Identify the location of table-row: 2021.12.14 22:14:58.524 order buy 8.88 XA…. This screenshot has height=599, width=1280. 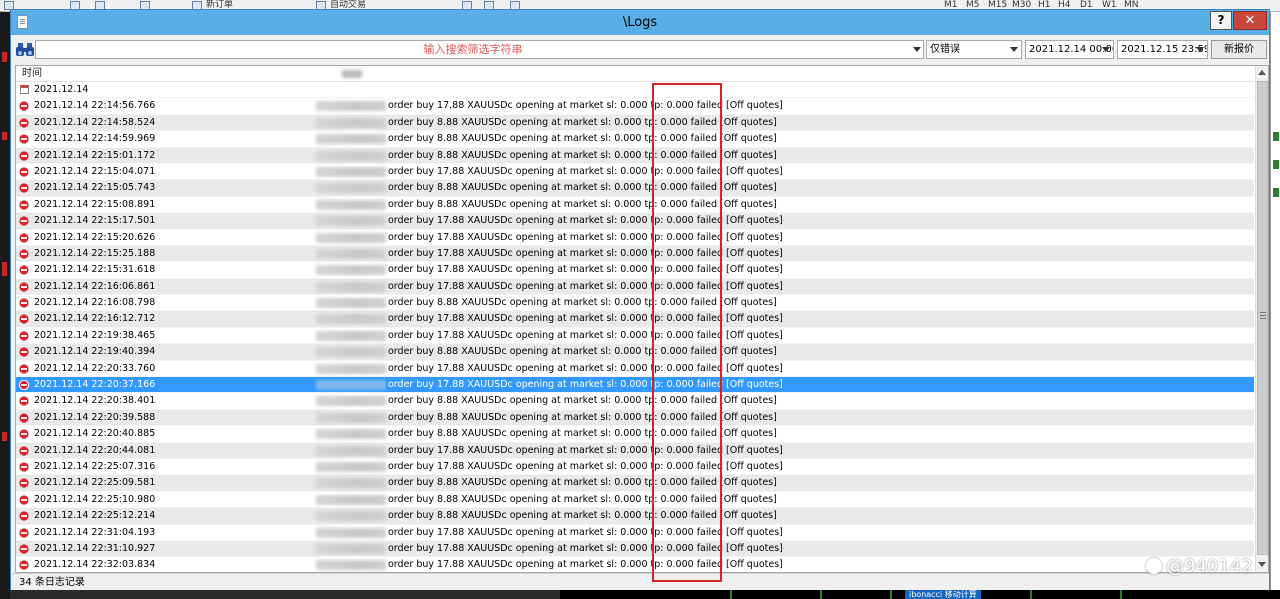
(635, 123).